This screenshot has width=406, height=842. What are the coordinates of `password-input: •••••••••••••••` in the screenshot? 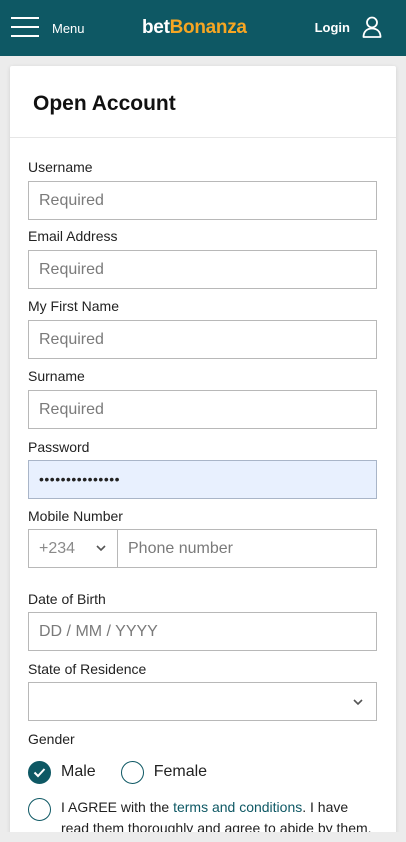 It's located at (202, 479).